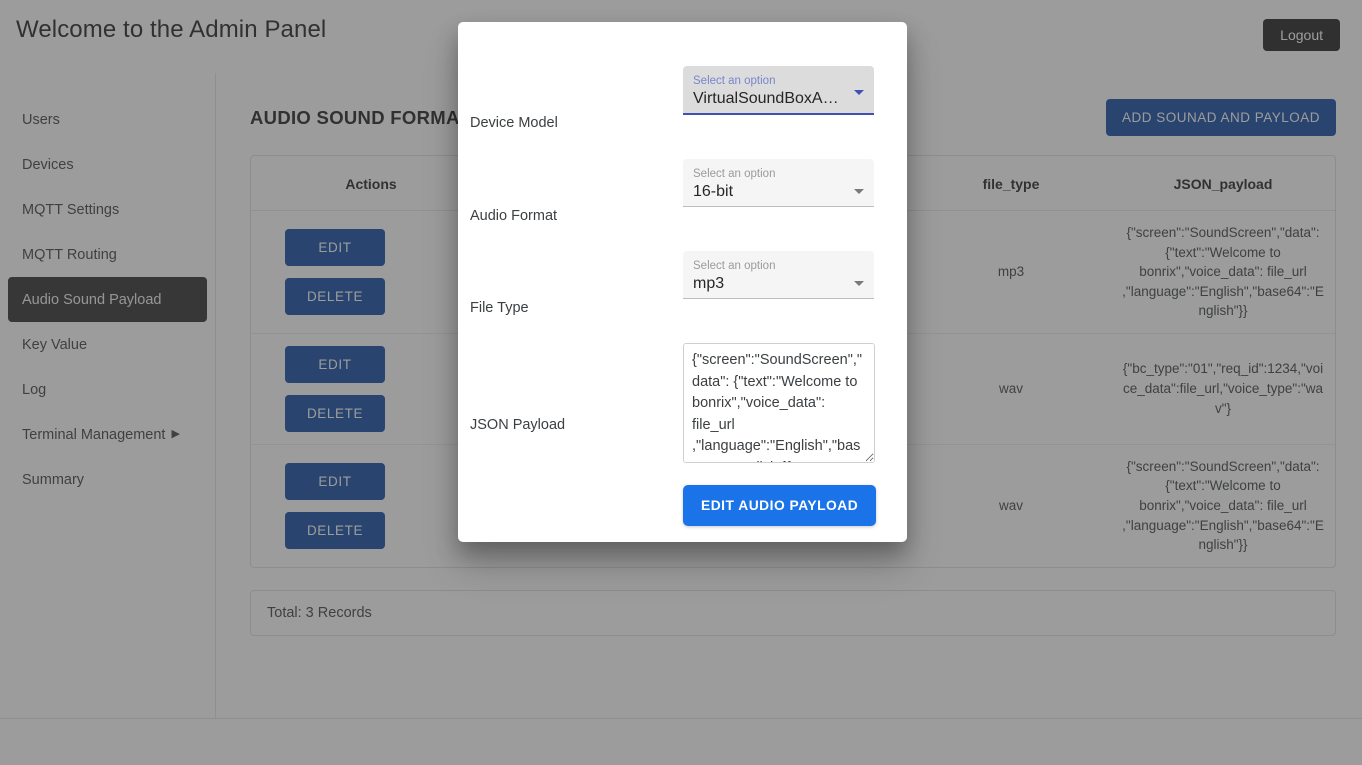 The width and height of the screenshot is (1362, 765). Describe the element at coordinates (709, 283) in the screenshot. I see `file-type-value: mp3` at that location.